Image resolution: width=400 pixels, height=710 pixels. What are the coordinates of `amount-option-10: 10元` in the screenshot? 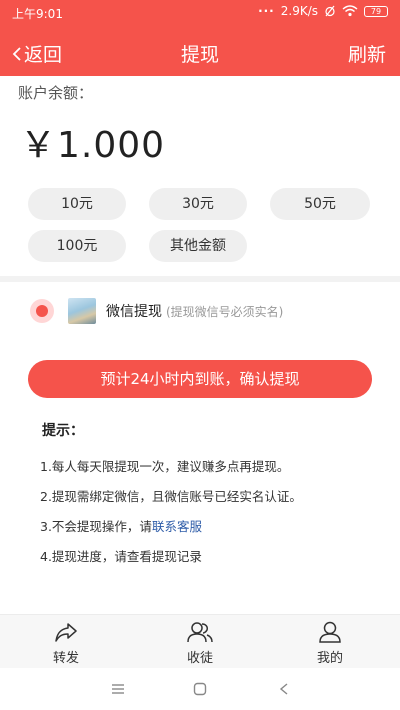 It's located at (77, 204).